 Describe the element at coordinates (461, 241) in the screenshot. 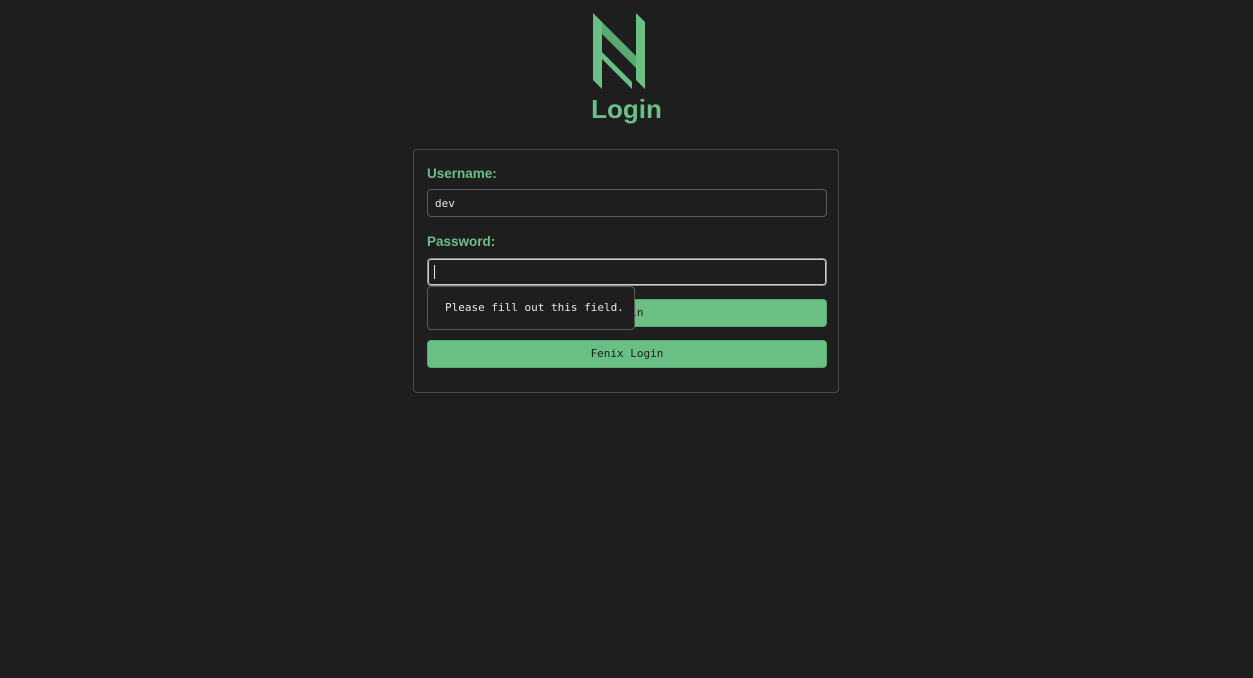

I see `password-label: Password:` at that location.